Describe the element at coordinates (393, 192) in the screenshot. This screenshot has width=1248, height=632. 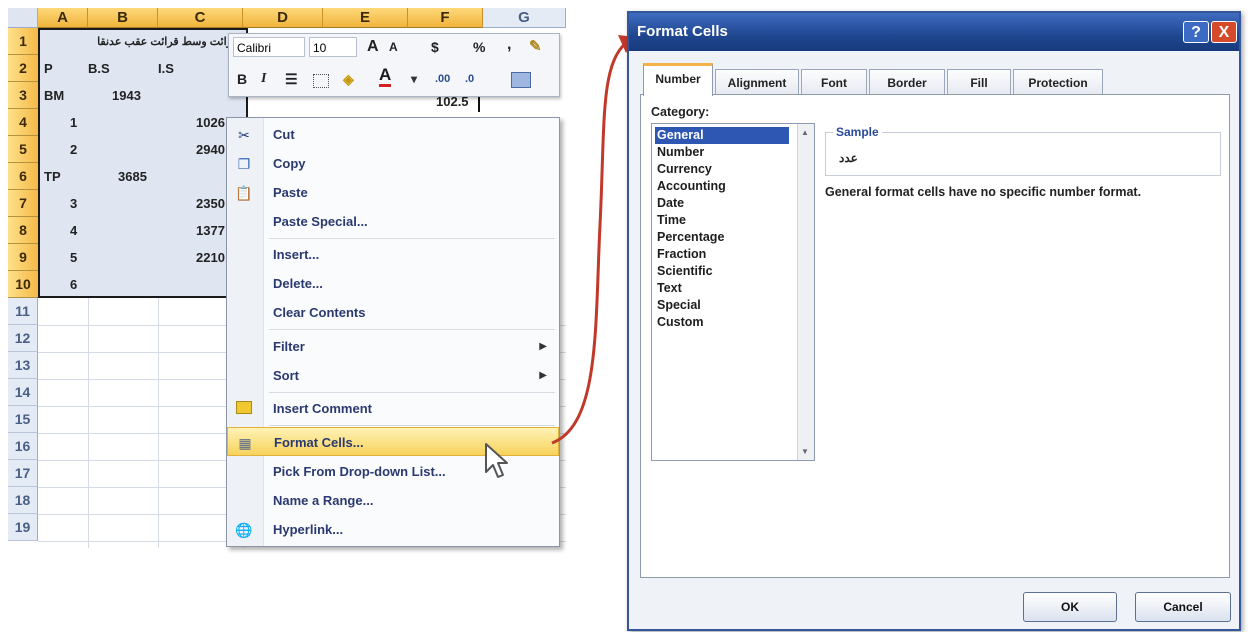
I see `menu-item-paste: 📋 Paste` at that location.